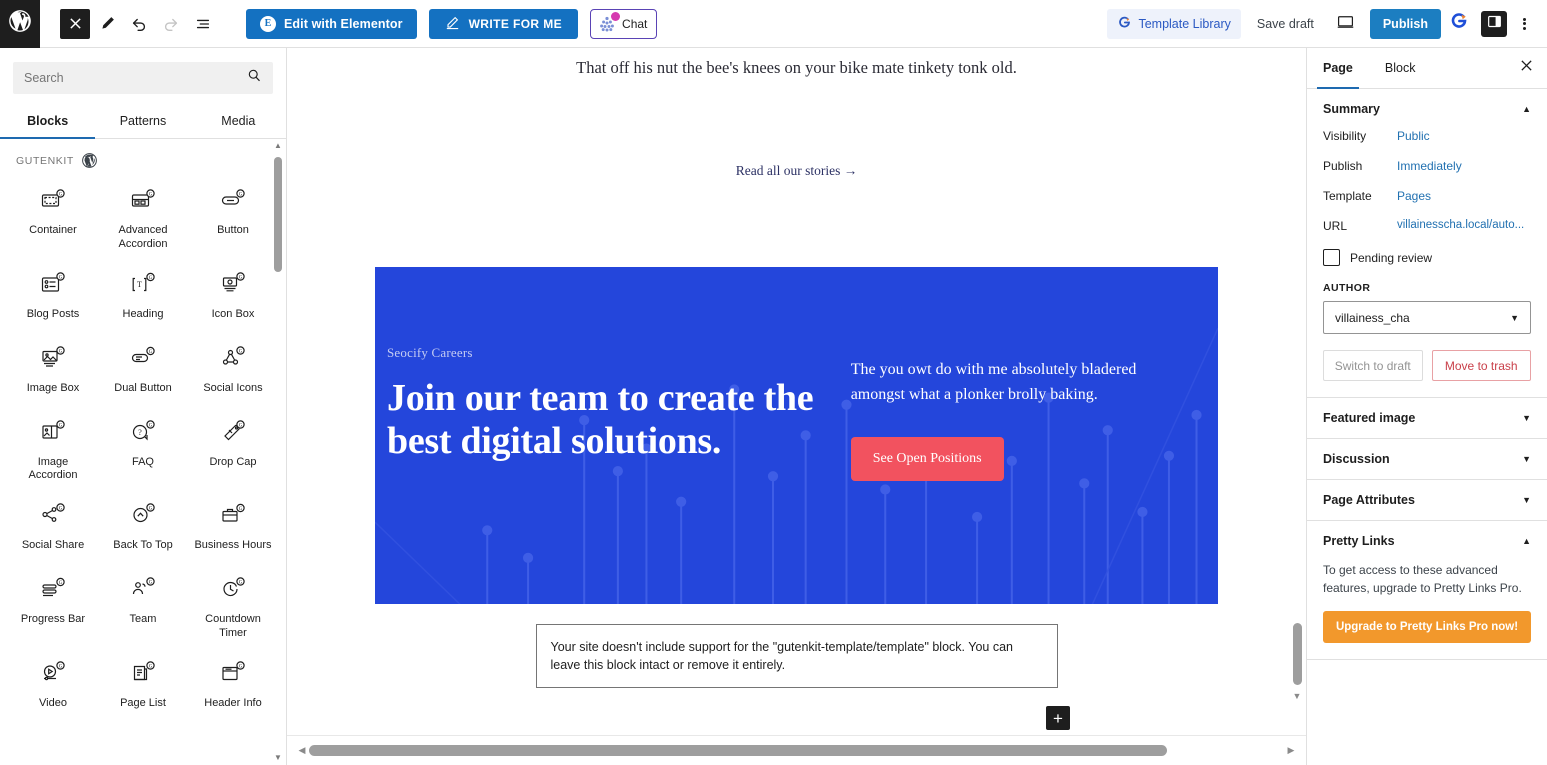 This screenshot has width=1547, height=765. I want to click on block-item-heading: TG Heading, so click(143, 297).